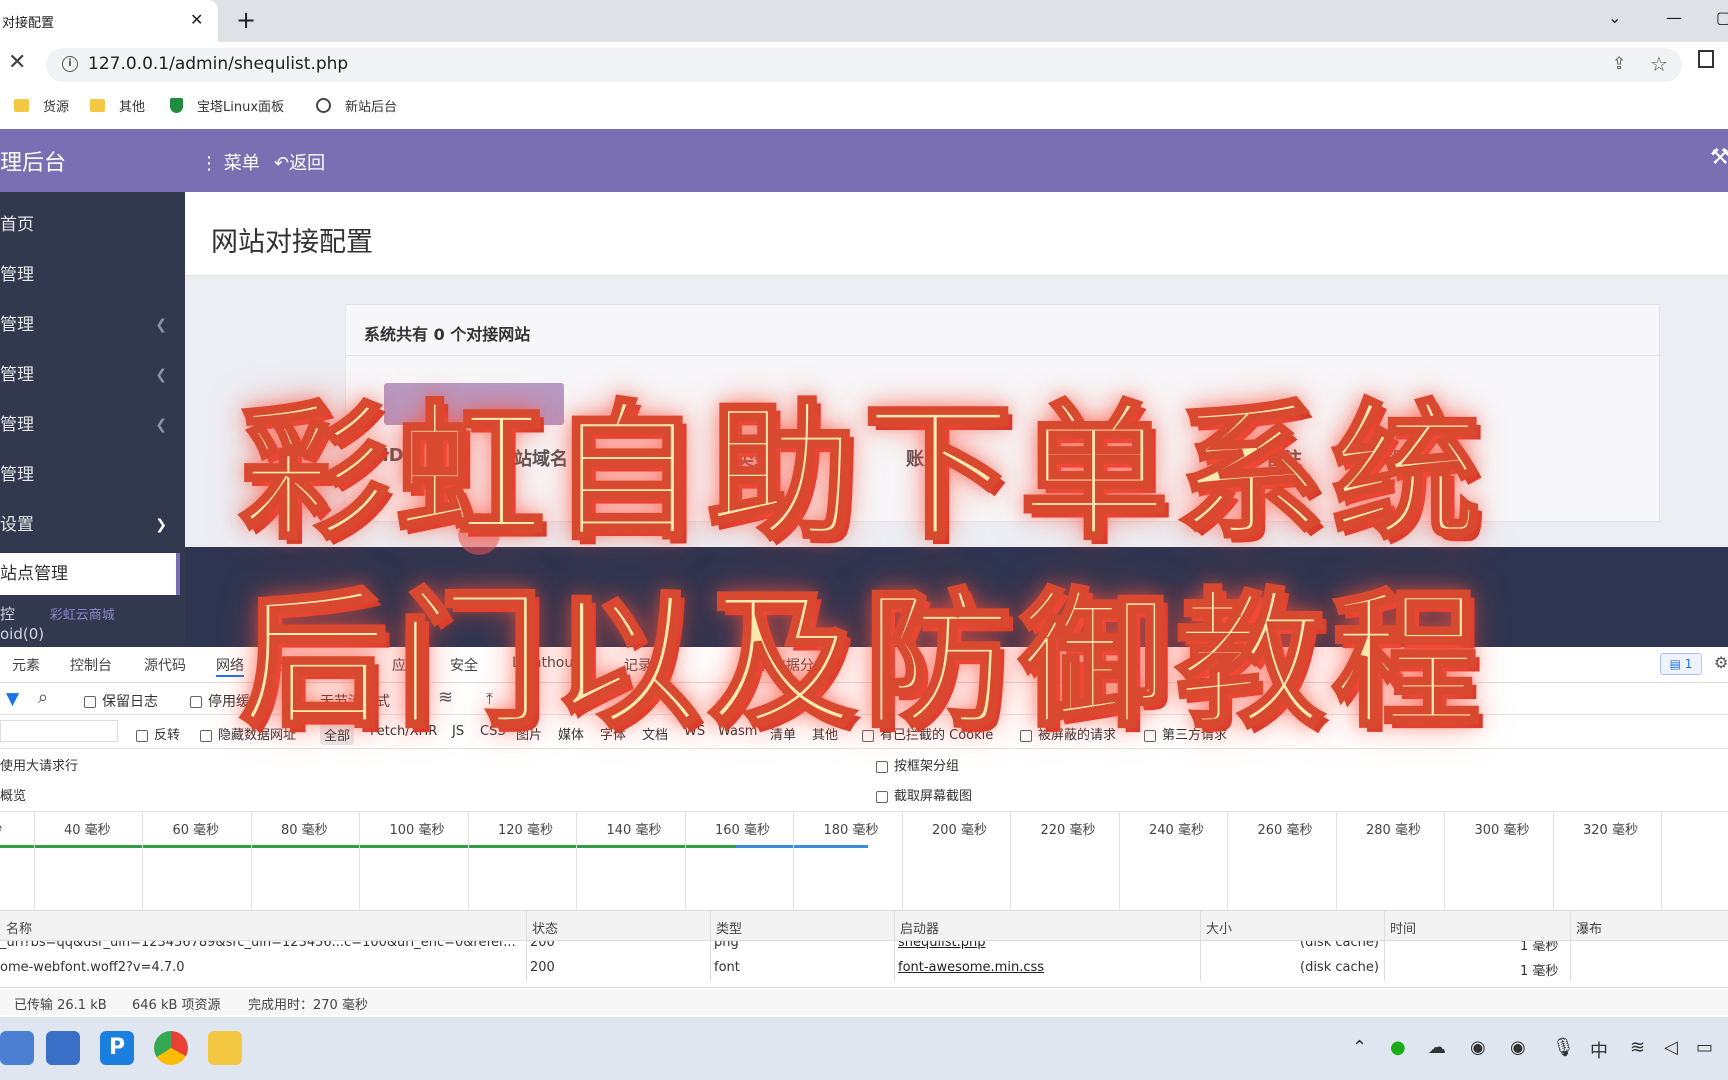 This screenshot has height=1080, width=1728. What do you see at coordinates (227, 105) in the screenshot?
I see `bookmark-baota: 宝塔Linux面板` at bounding box center [227, 105].